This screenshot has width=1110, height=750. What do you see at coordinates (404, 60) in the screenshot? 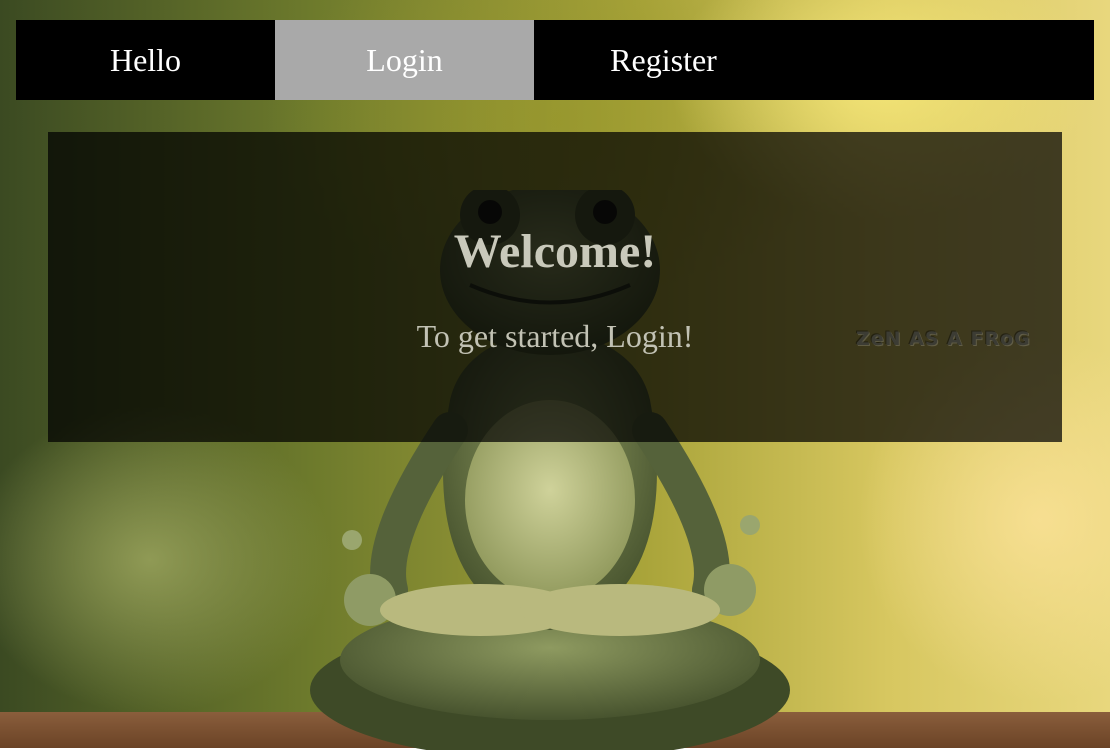
I see `nav-item-login: Login` at bounding box center [404, 60].